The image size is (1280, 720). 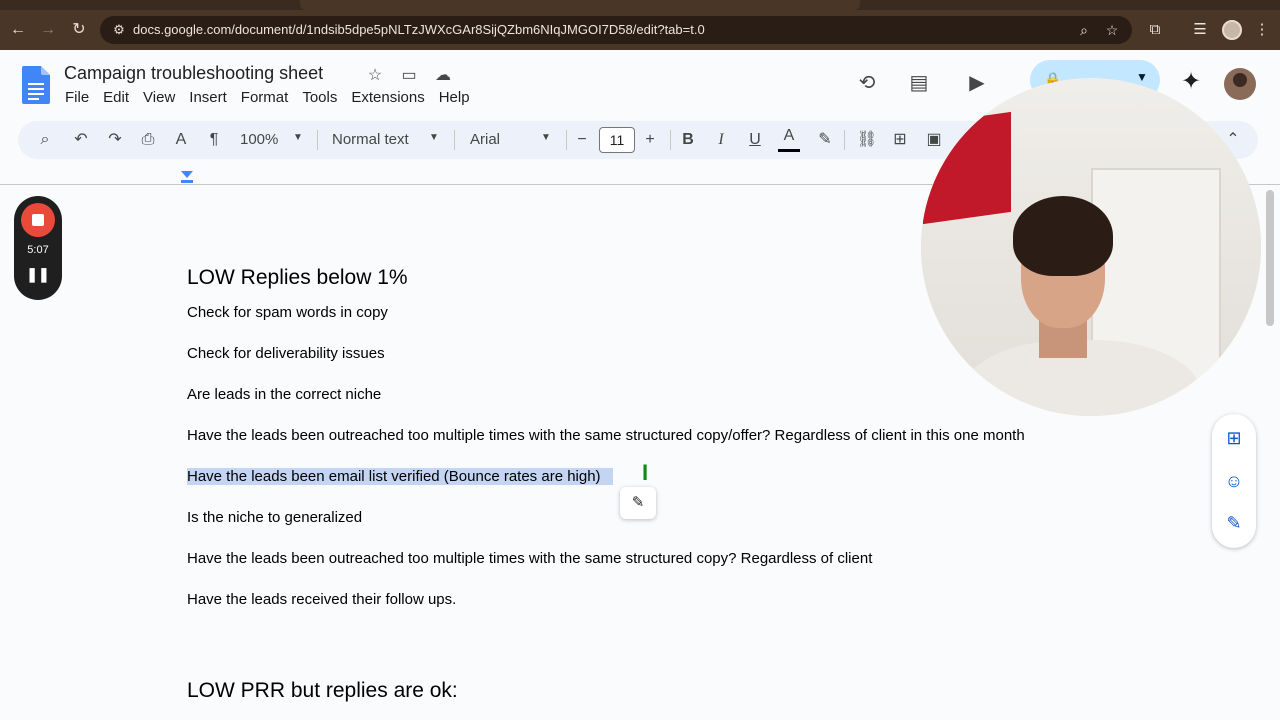 What do you see at coordinates (286, 353) in the screenshot?
I see `list-item: Check for deliverability issues` at bounding box center [286, 353].